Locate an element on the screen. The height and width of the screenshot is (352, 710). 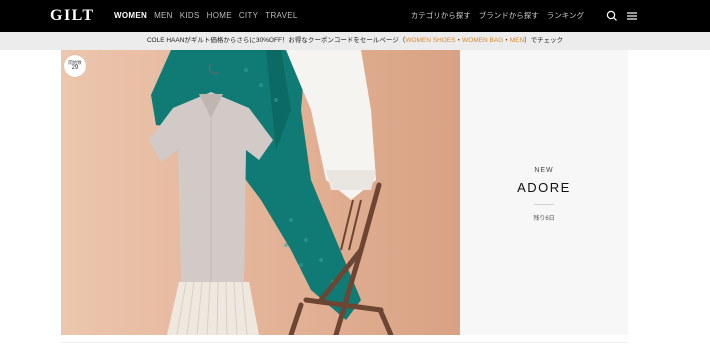
promo-link-men: MEN is located at coordinates (517, 40).